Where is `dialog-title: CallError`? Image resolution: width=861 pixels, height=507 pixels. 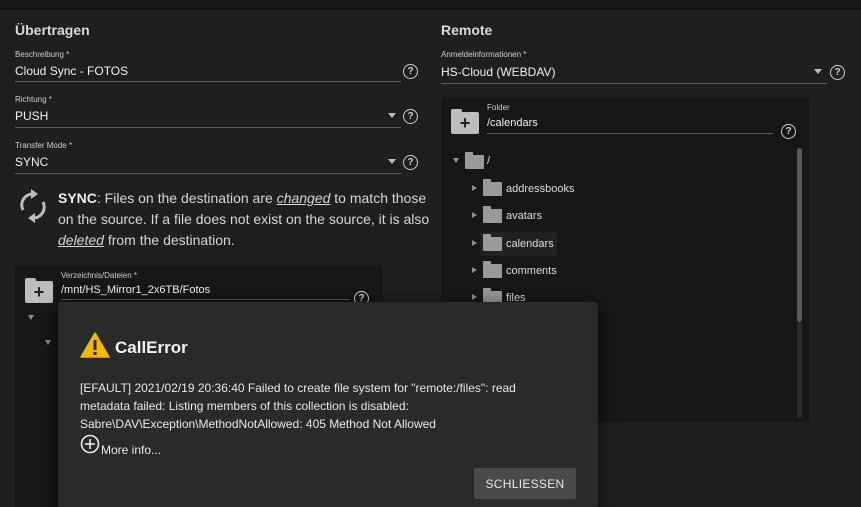 dialog-title: CallError is located at coordinates (151, 347).